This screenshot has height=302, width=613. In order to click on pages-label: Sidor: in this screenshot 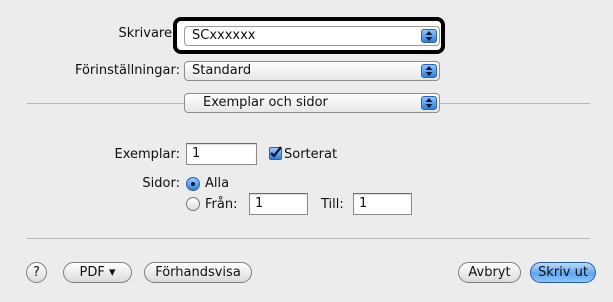, I will do `click(161, 183)`.